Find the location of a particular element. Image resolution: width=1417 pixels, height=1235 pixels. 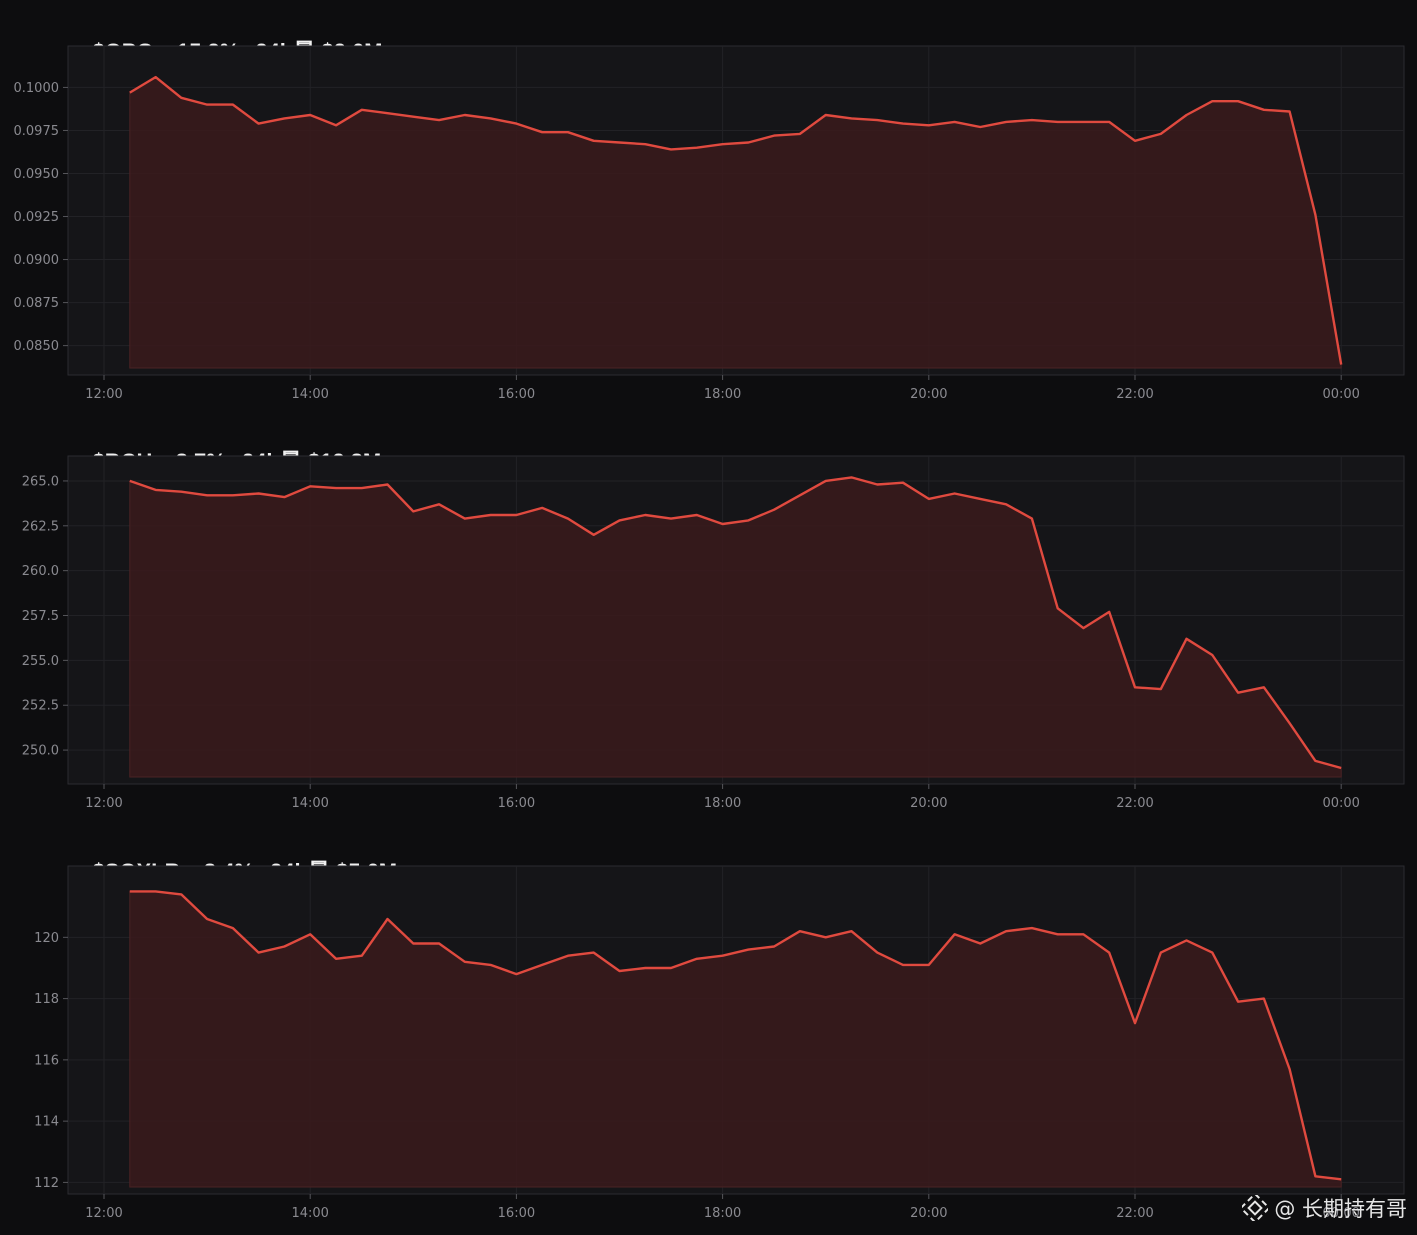

y-tick-label: 0.0975 is located at coordinates (37, 131).